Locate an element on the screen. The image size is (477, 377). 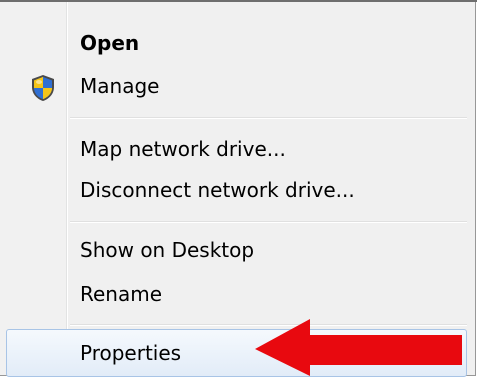
menu-item-show-on-desktop: Show on Desktop is located at coordinates (236, 250).